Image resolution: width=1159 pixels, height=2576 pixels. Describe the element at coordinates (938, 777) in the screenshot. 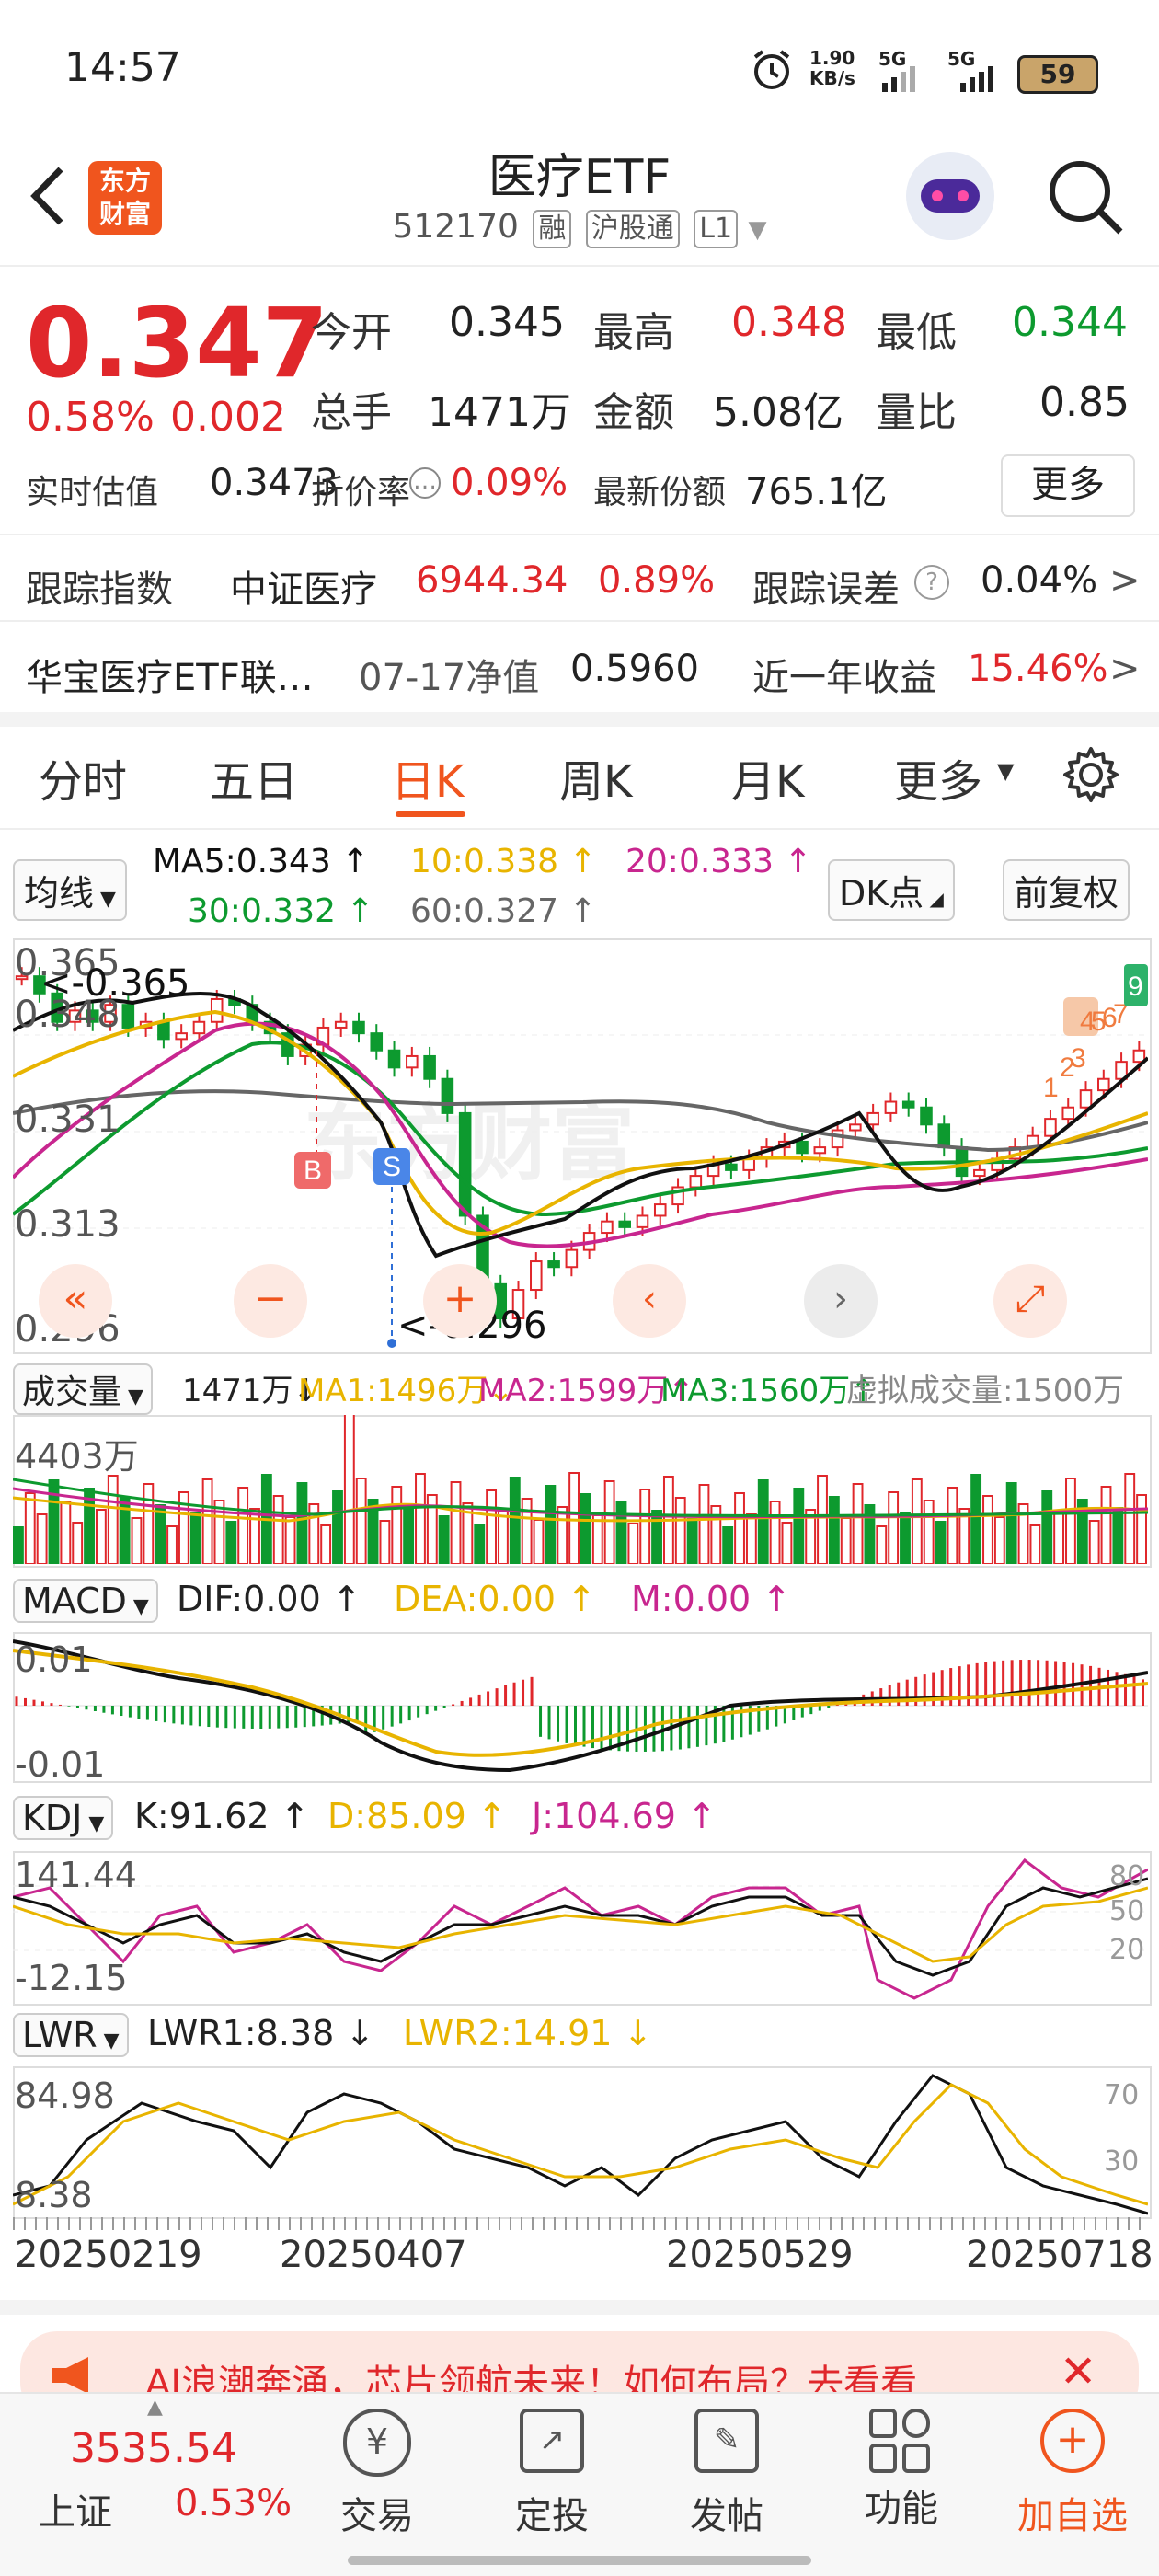

I see `tab-more: 更多` at that location.